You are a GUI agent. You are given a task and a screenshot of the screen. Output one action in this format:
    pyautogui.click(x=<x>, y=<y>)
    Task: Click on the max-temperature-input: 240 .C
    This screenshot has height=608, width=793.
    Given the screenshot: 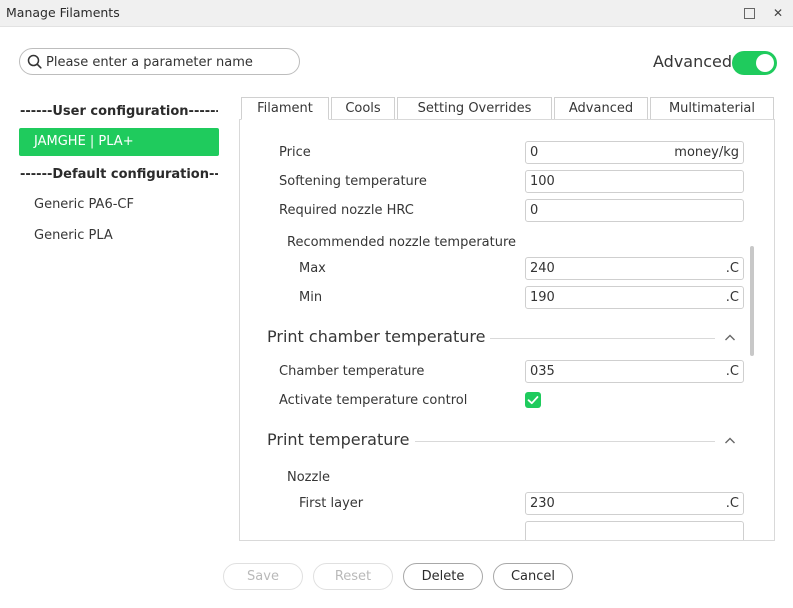 What is the action you would take?
    pyautogui.click(x=634, y=268)
    